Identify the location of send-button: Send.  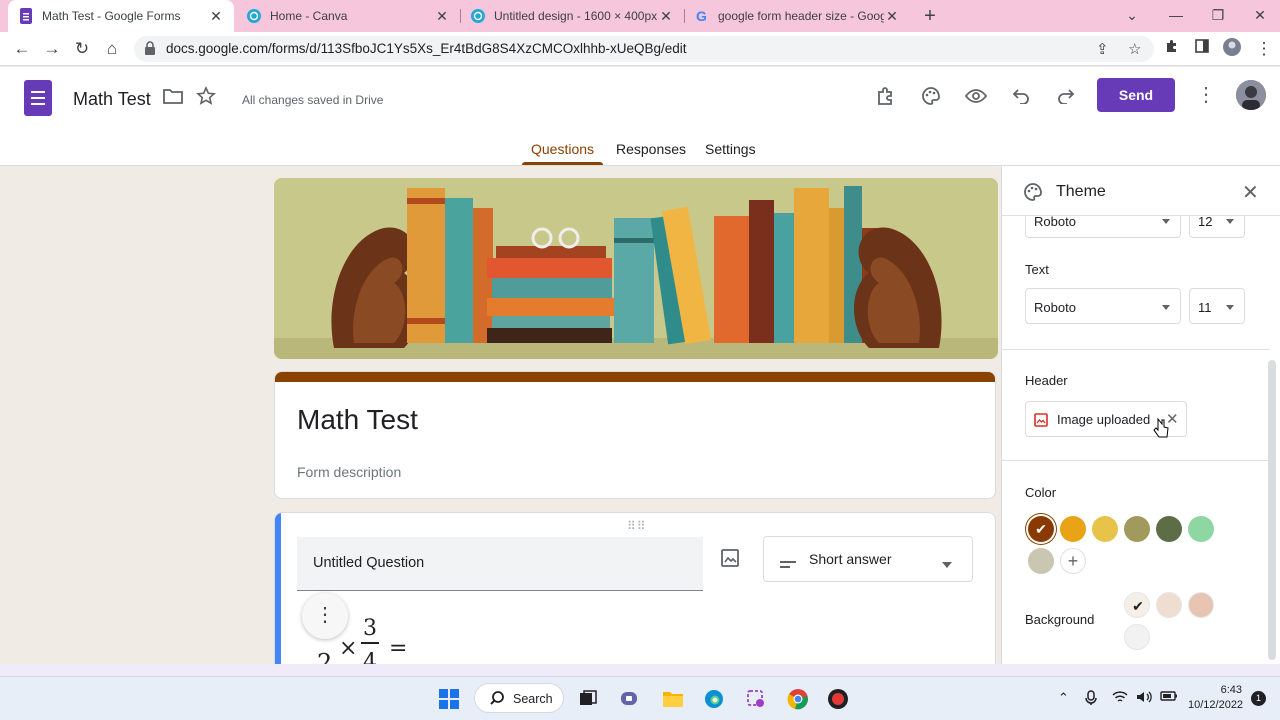
(1136, 95).